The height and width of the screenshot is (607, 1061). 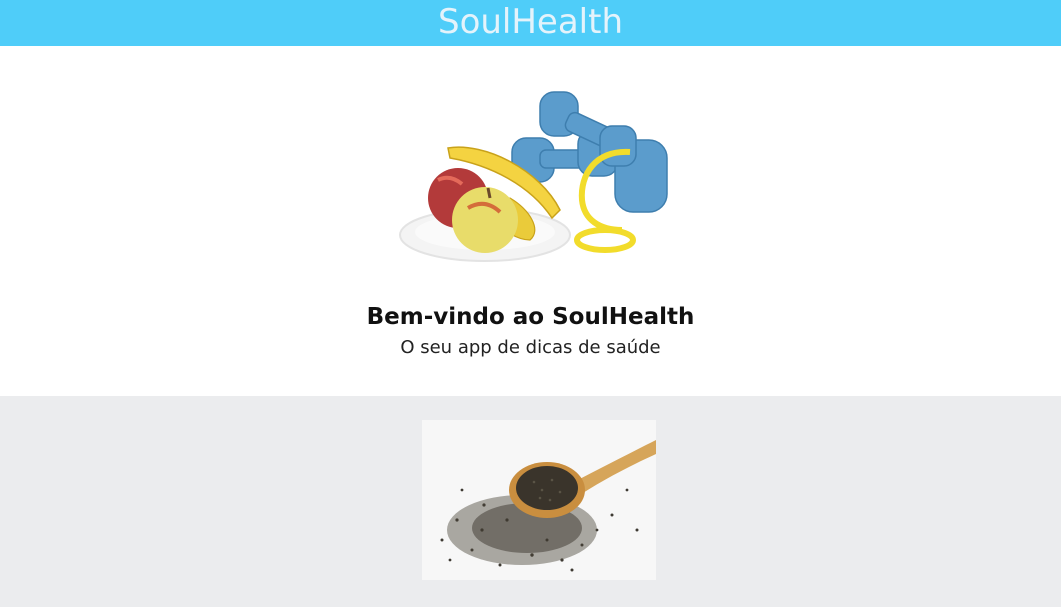 What do you see at coordinates (530, 317) in the screenshot?
I see `welcome-heading: Bem-vindo ao SoulHealth` at bounding box center [530, 317].